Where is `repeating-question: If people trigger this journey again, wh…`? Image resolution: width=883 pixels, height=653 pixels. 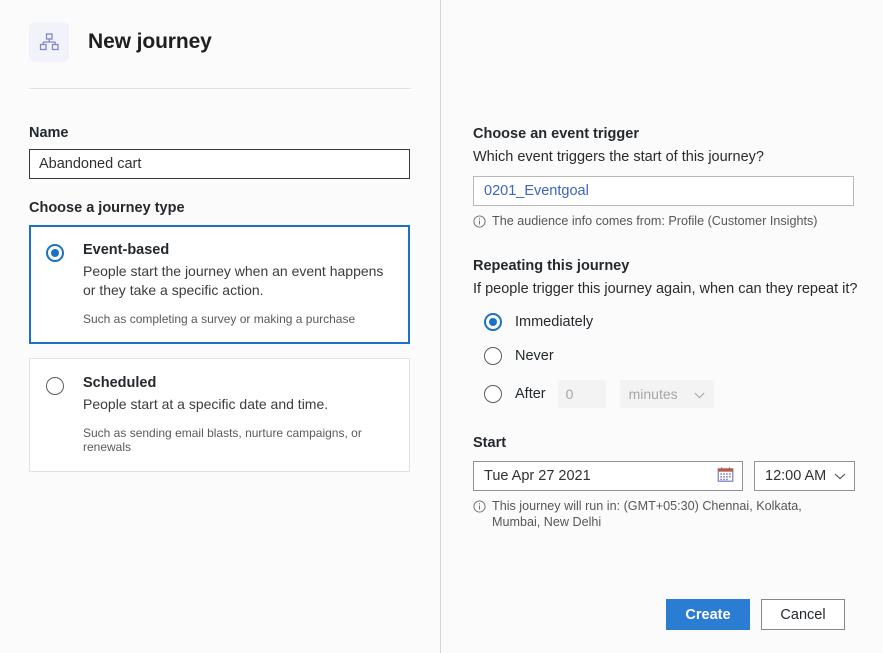
repeating-question: If people trigger this journey again, wh… is located at coordinates (665, 289).